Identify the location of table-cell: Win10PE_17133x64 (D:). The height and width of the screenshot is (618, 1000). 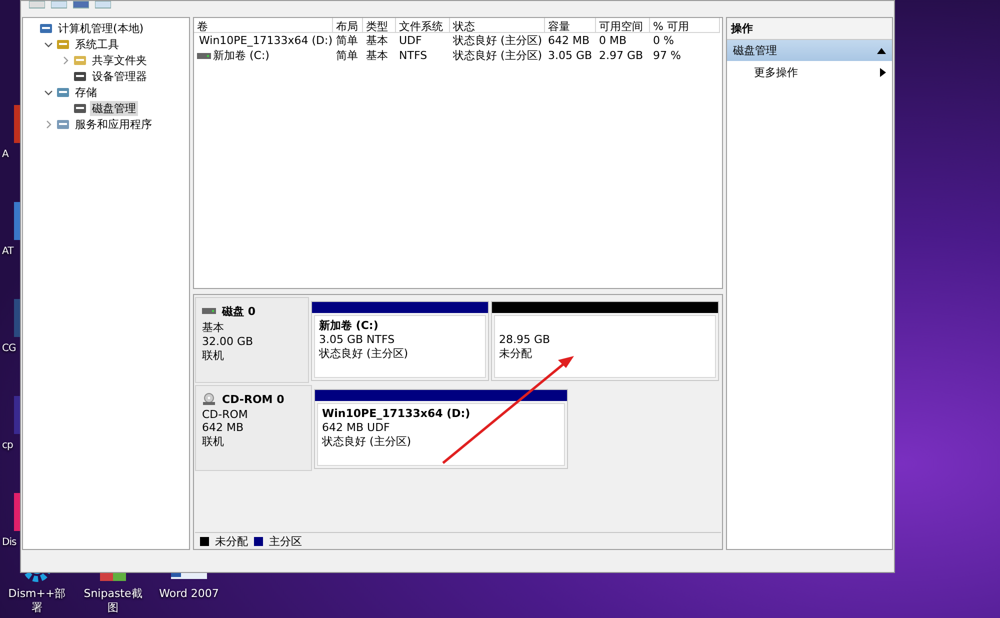
(265, 40).